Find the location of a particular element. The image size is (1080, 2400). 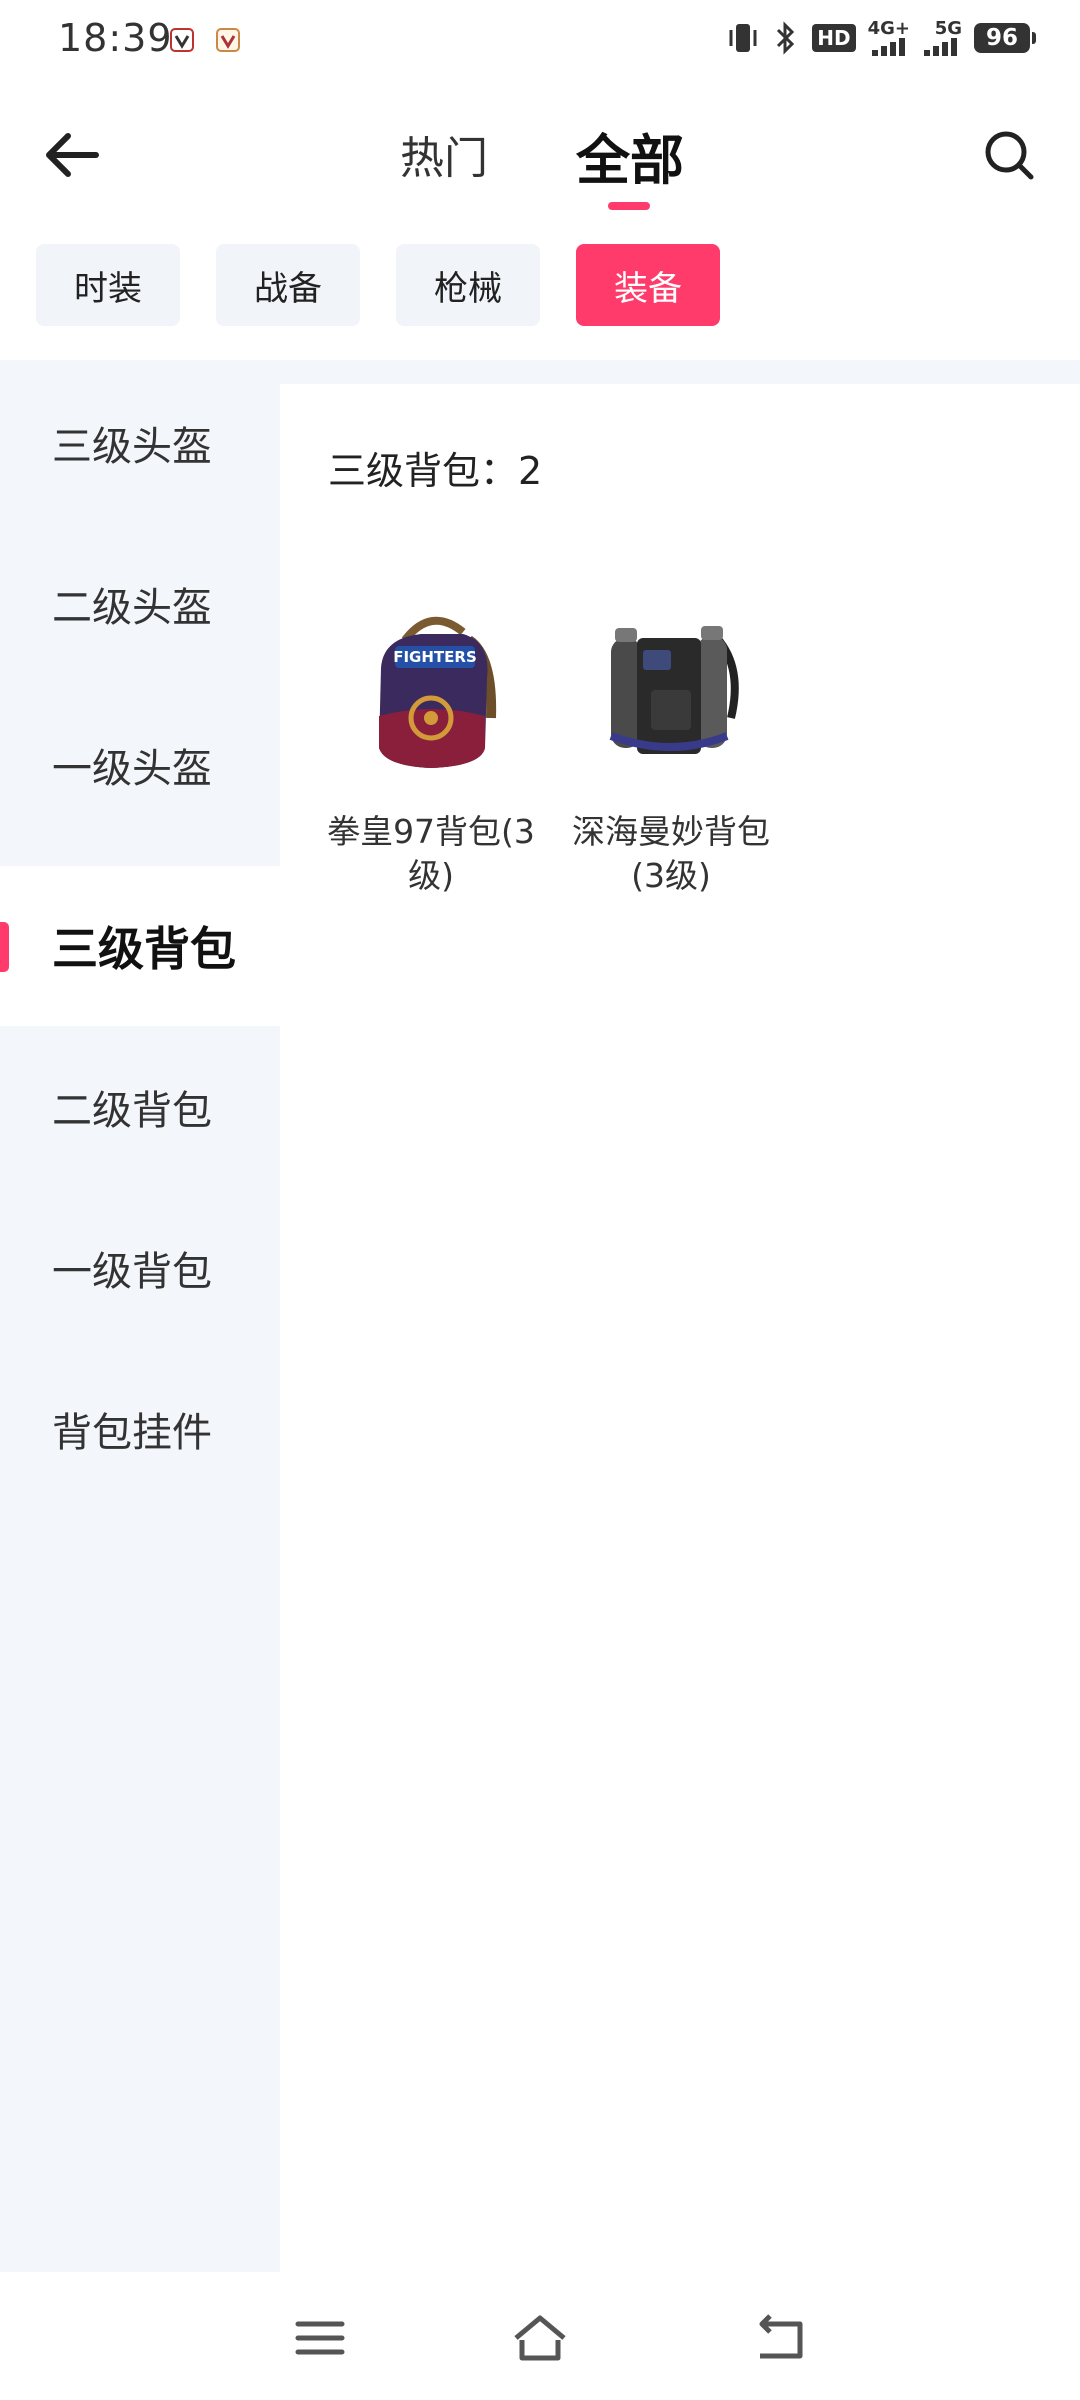

sidebar-item-helmet-lv3: 三级头盔 is located at coordinates (140, 443).